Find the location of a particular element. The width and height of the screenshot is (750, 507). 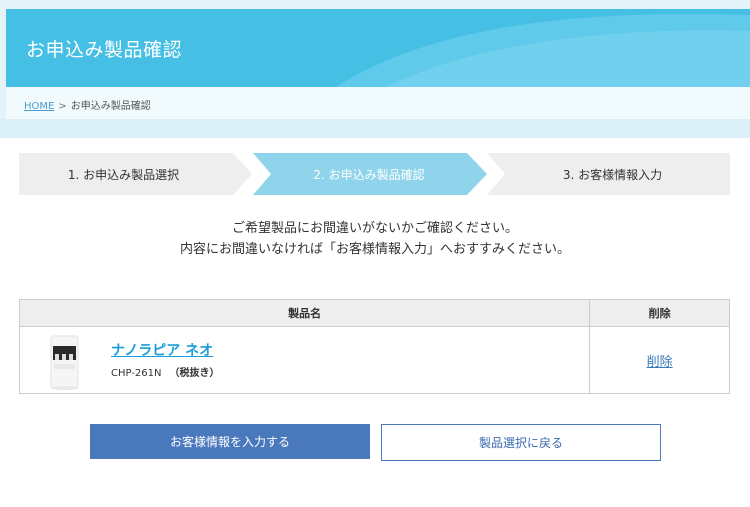

column-header-name: 製品名 is located at coordinates (304, 313).